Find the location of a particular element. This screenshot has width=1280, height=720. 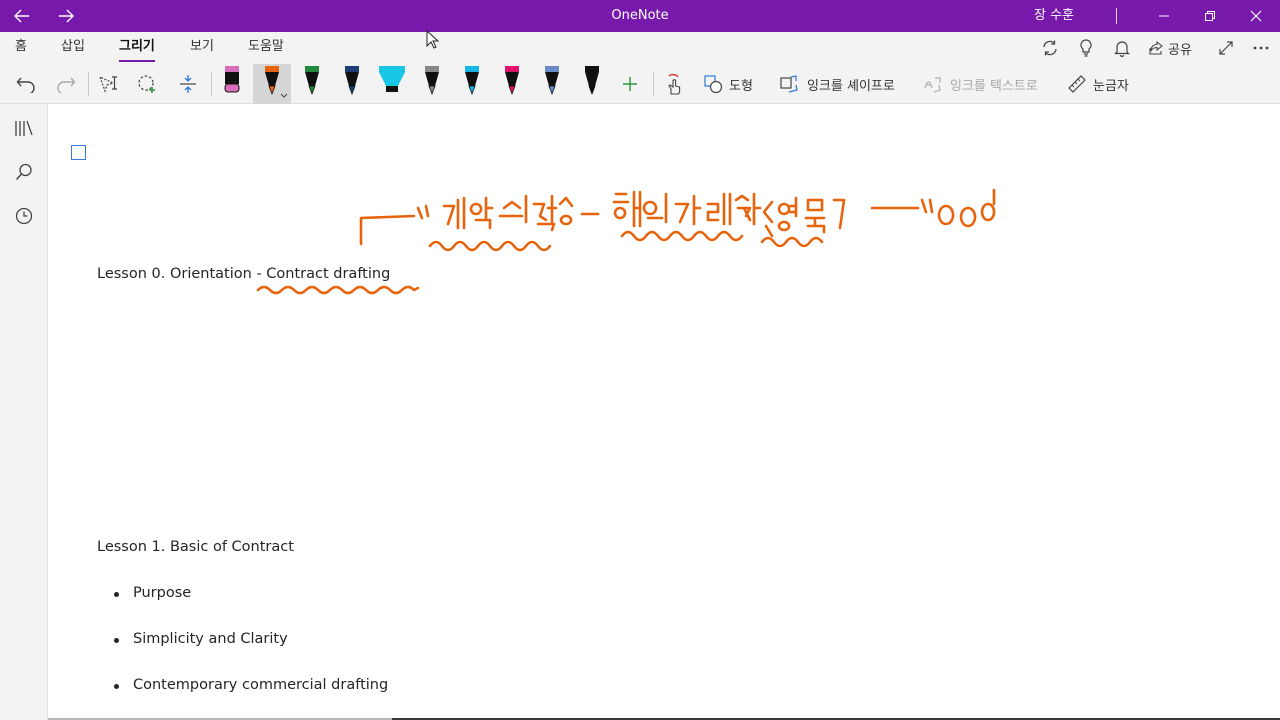

restore-button is located at coordinates (1210, 16).